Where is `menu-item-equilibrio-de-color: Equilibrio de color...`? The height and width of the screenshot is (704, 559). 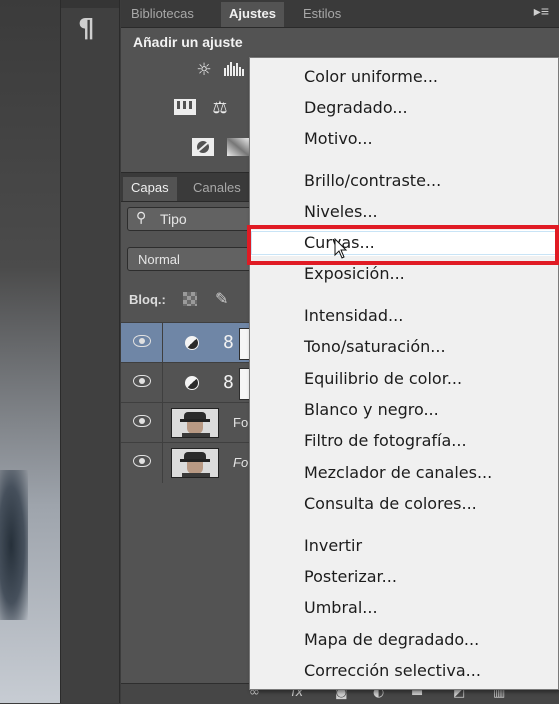 menu-item-equilibrio-de-color: Equilibrio de color... is located at coordinates (404, 379).